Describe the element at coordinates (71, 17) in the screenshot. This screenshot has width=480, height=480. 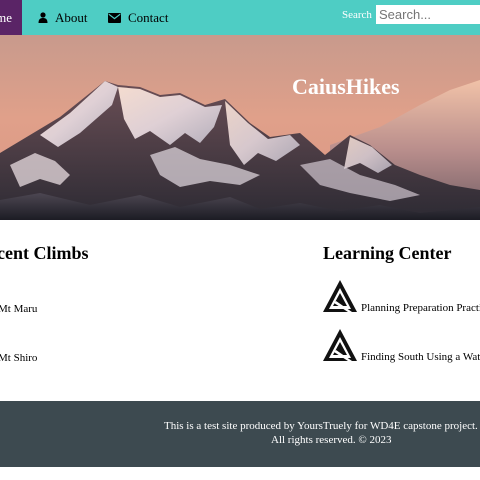
I see `nav-about-label: About` at that location.